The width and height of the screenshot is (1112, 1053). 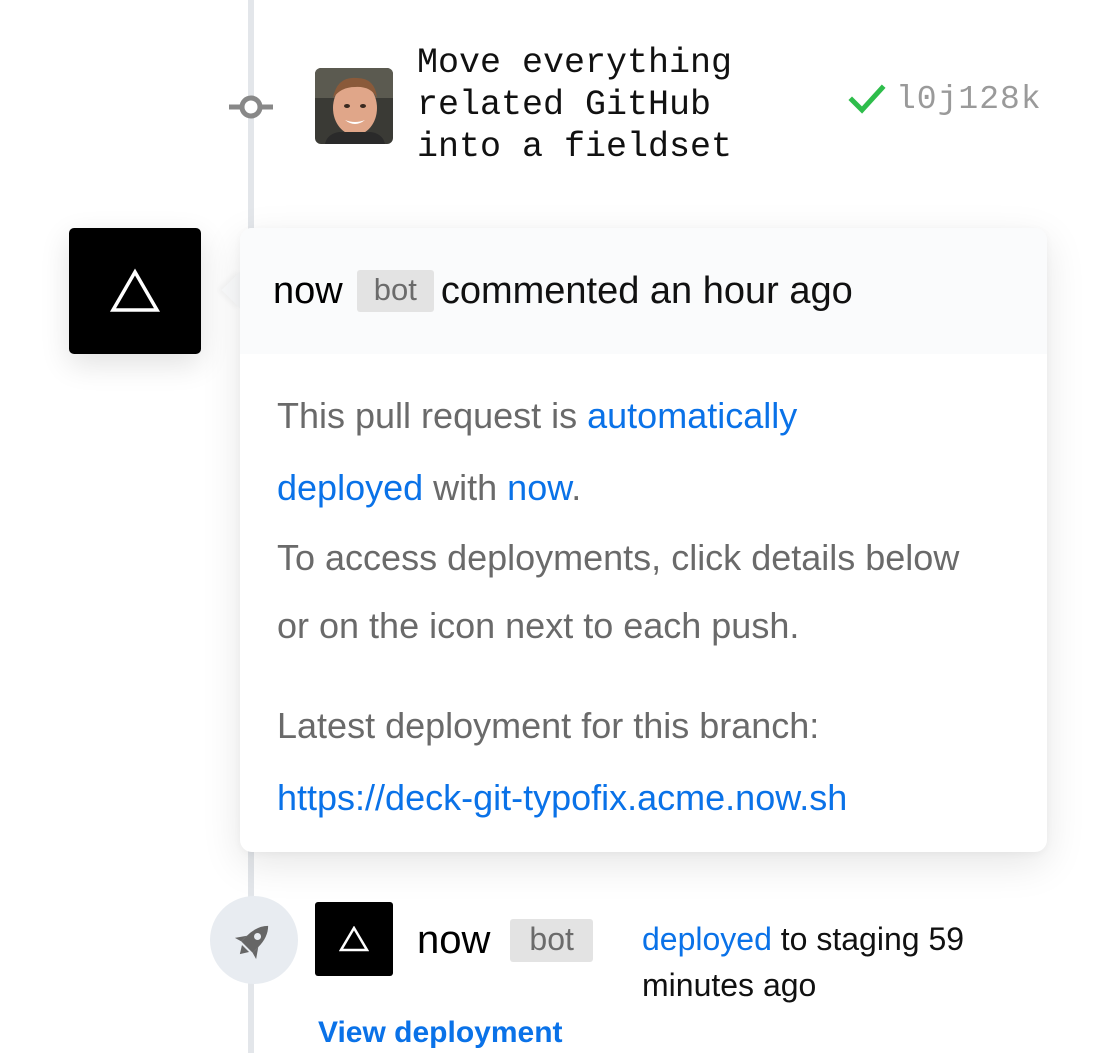 I want to click on deploy-author-avatar, so click(x=354, y=939).